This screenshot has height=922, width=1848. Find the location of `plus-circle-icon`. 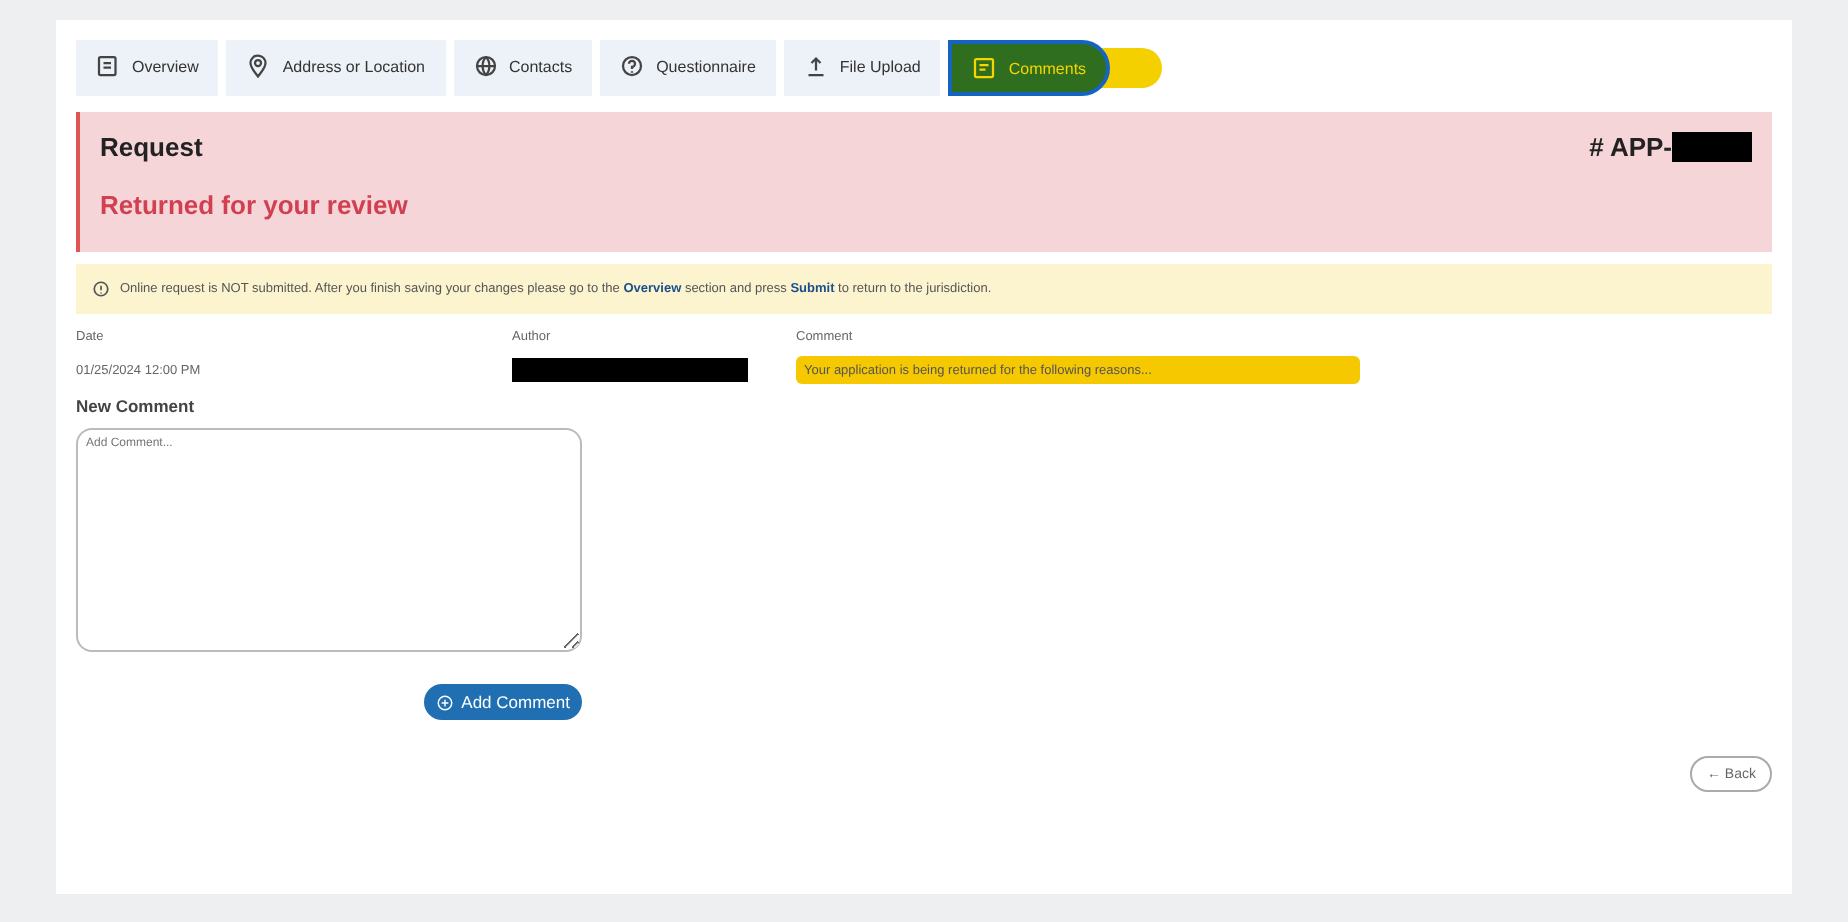

plus-circle-icon is located at coordinates (444, 702).